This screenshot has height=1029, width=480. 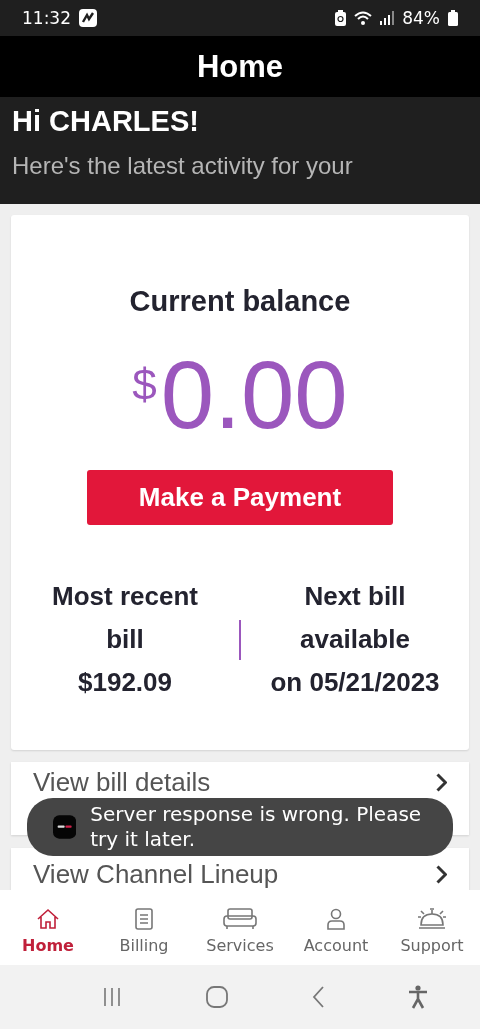 I want to click on next-bill-date: on 05/21/2023, so click(x=355, y=682).